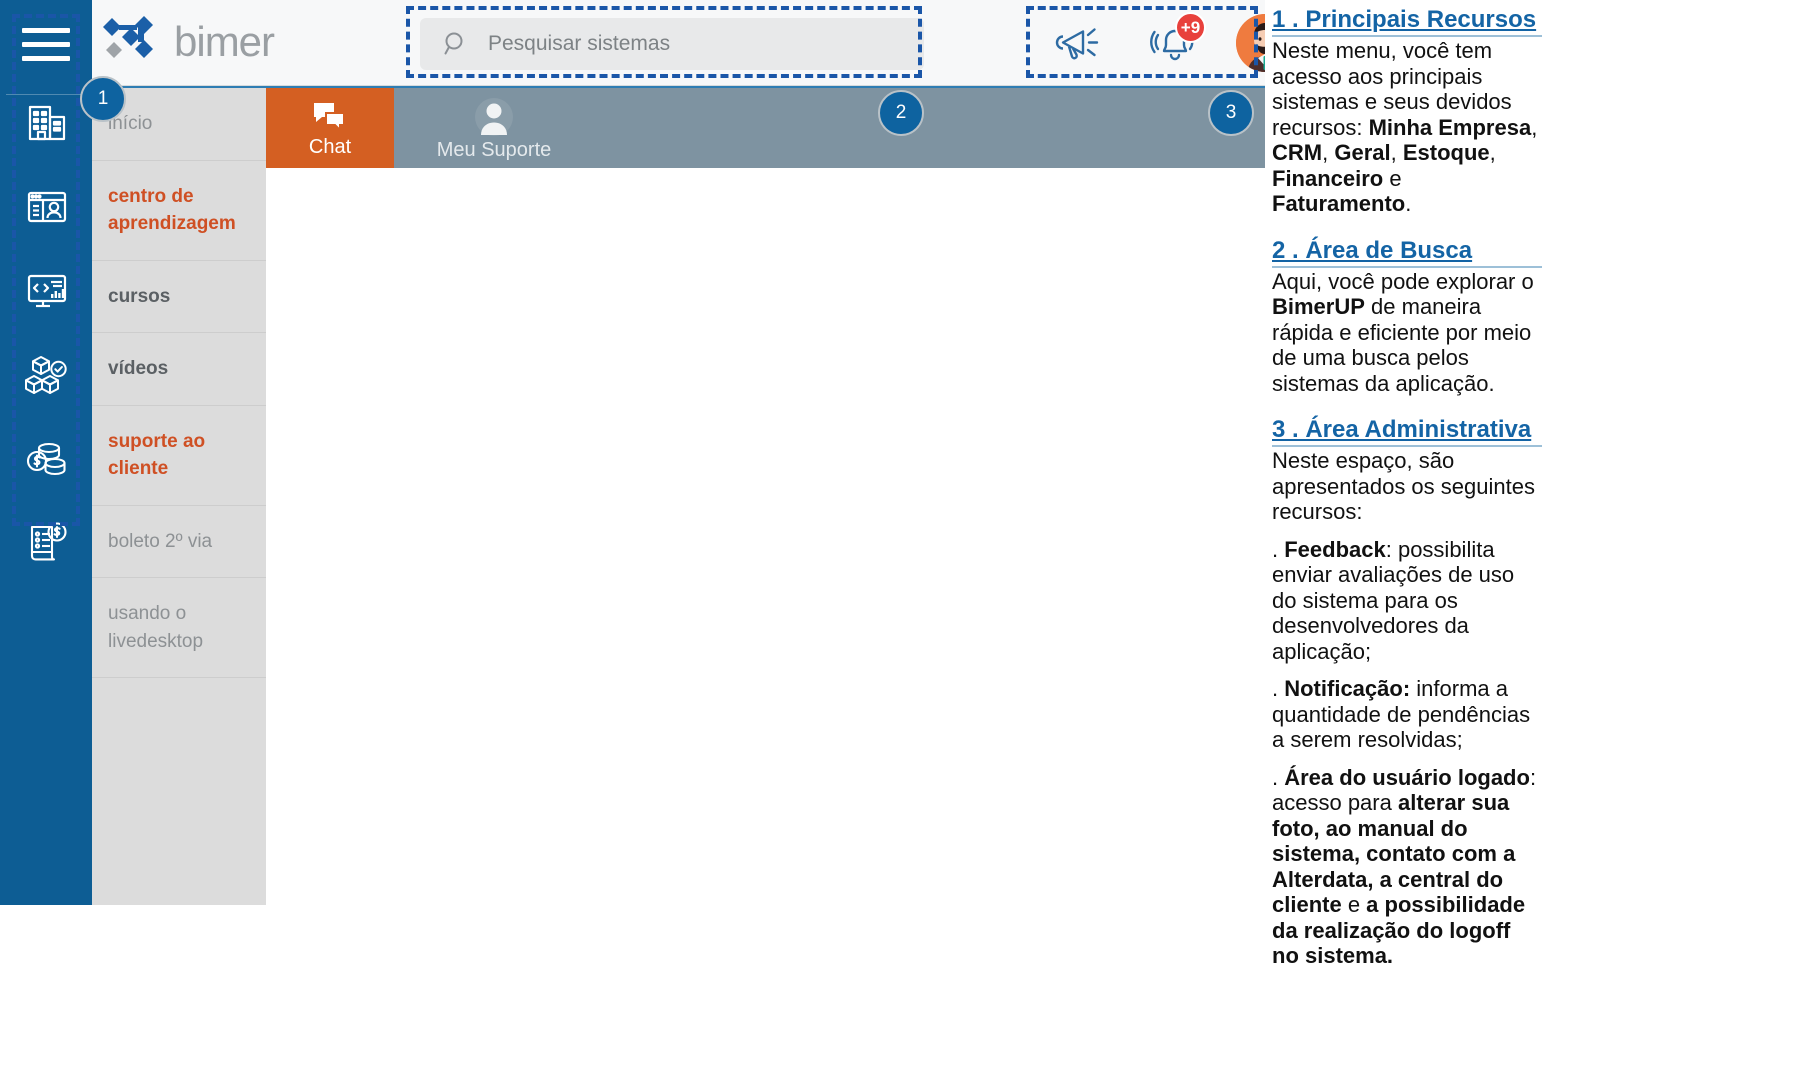 Image resolution: width=1815 pixels, height=1079 pixels. What do you see at coordinates (179, 211) in the screenshot?
I see `nav-item-centro-aprendizagem: centro de aprendizagem` at bounding box center [179, 211].